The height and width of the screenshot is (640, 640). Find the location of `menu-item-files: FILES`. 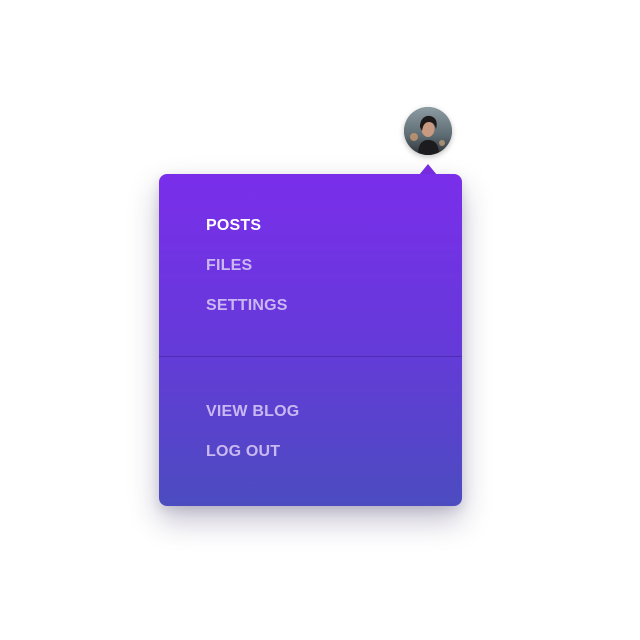

menu-item-files: FILES is located at coordinates (334, 274).